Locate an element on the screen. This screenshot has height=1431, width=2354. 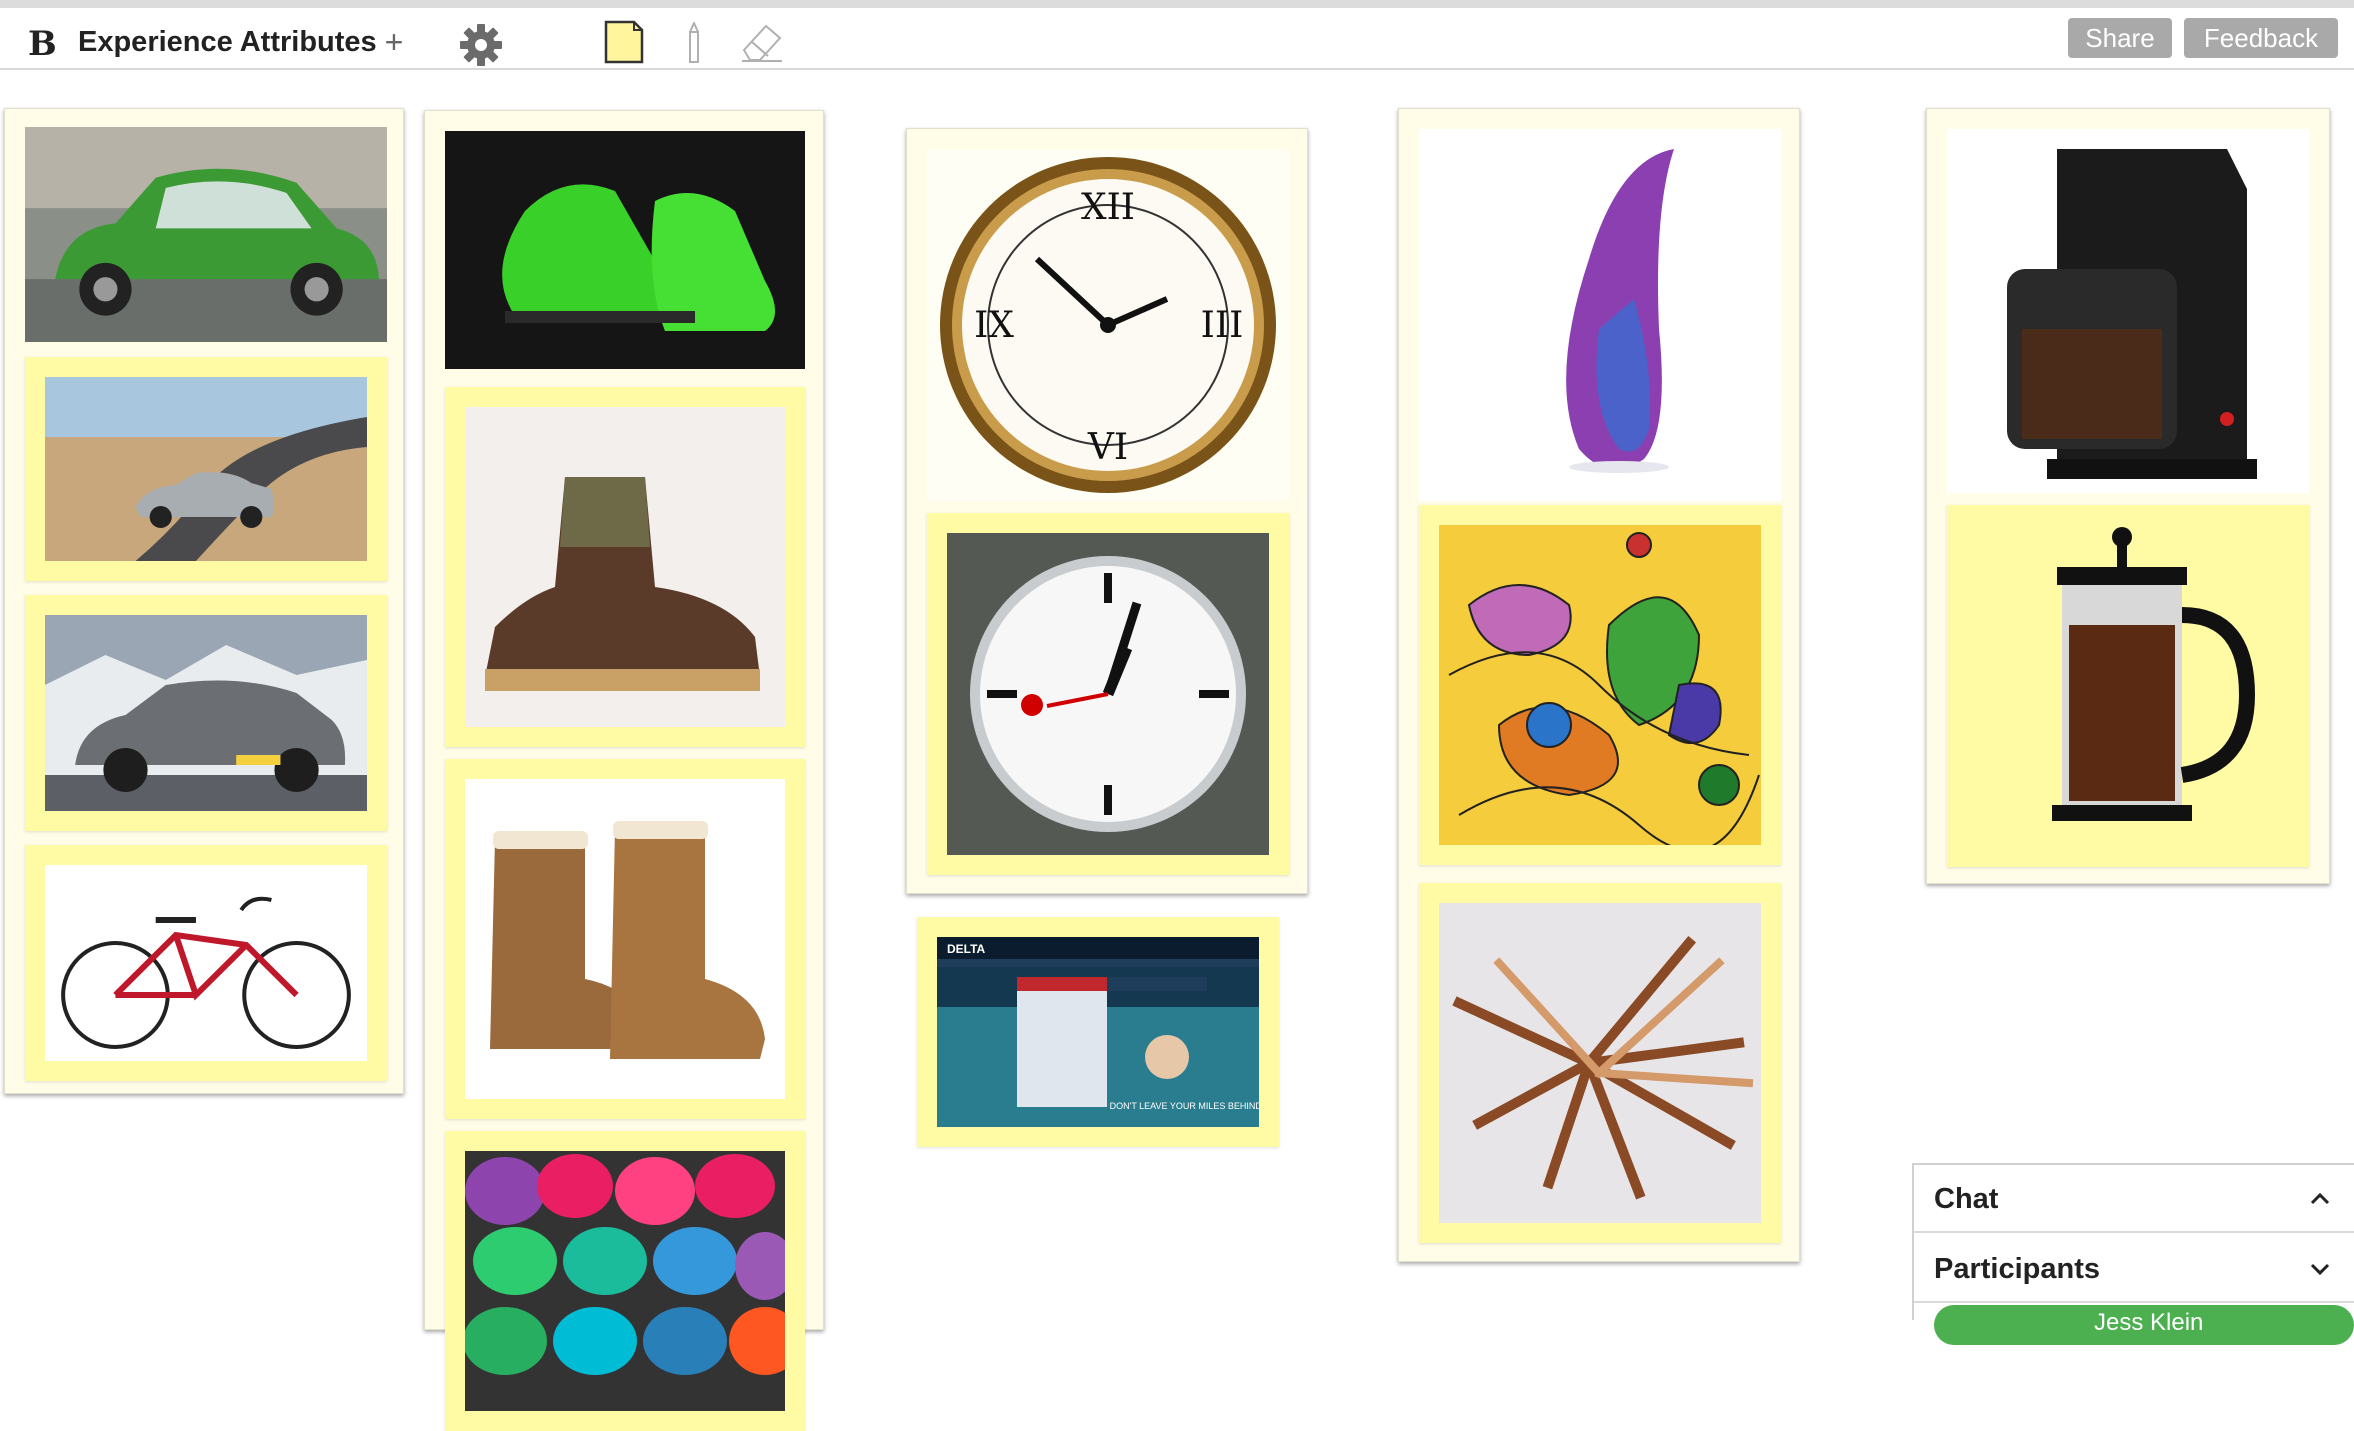
image-tile-red-bicycle is located at coordinates (206, 963).